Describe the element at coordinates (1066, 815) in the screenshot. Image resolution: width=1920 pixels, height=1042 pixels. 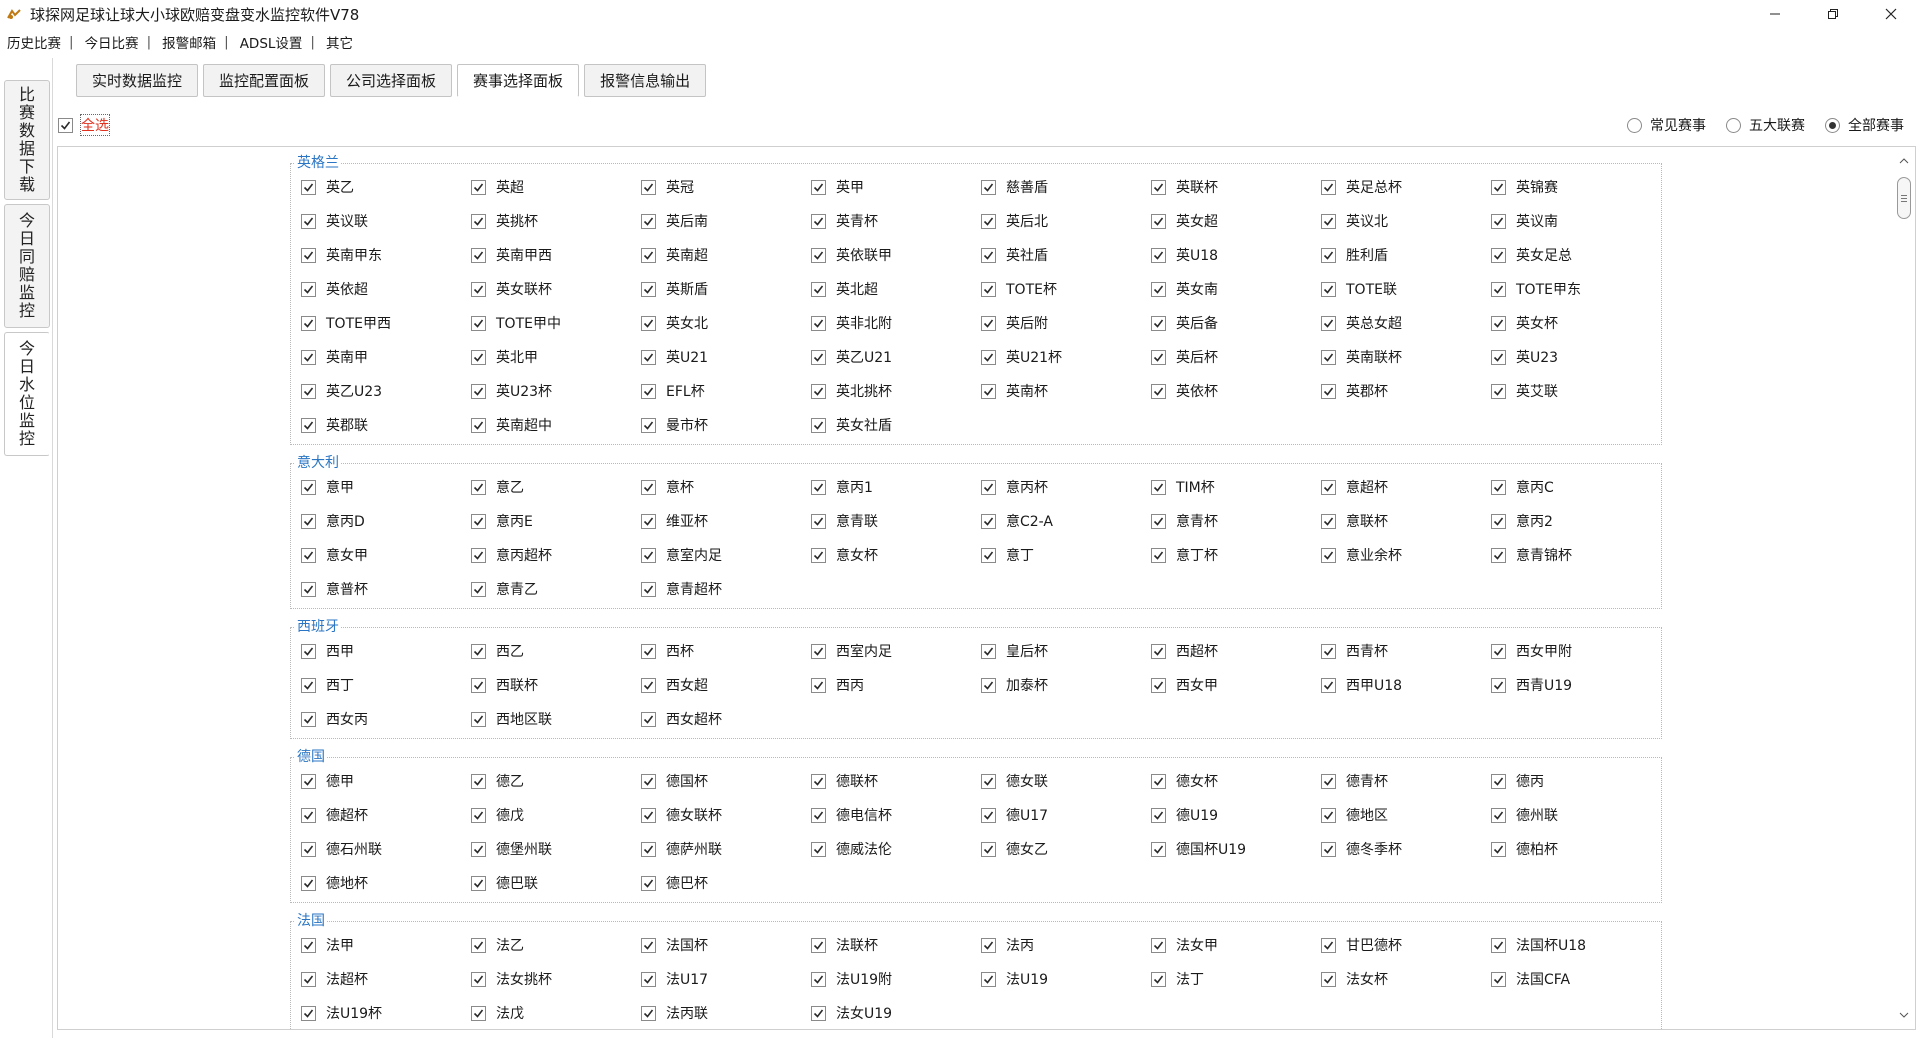
I see `league-checkbox-item: 德U17` at that location.